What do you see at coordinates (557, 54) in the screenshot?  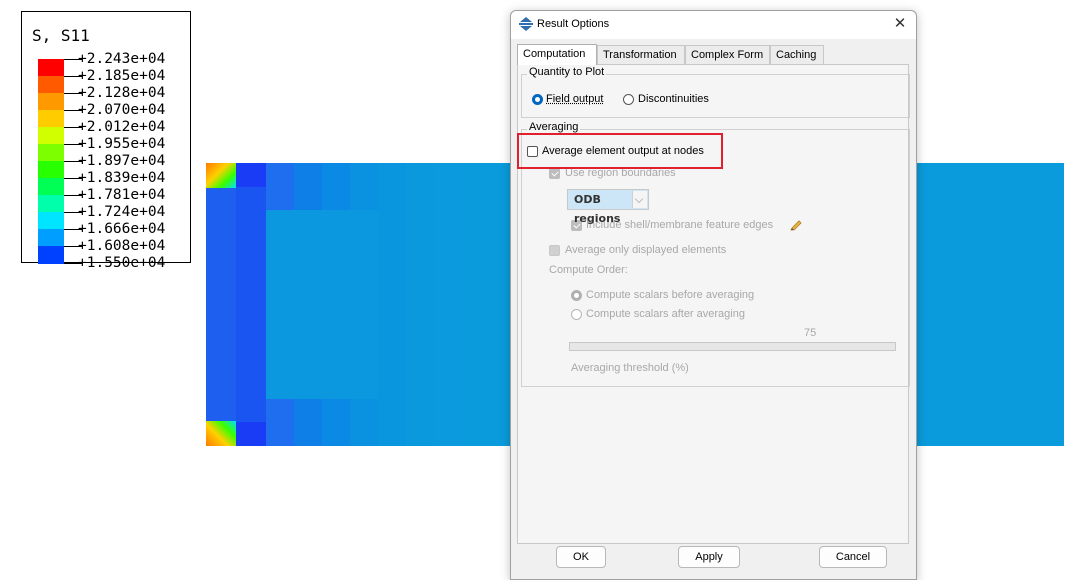 I see `tab-computation: Computation` at bounding box center [557, 54].